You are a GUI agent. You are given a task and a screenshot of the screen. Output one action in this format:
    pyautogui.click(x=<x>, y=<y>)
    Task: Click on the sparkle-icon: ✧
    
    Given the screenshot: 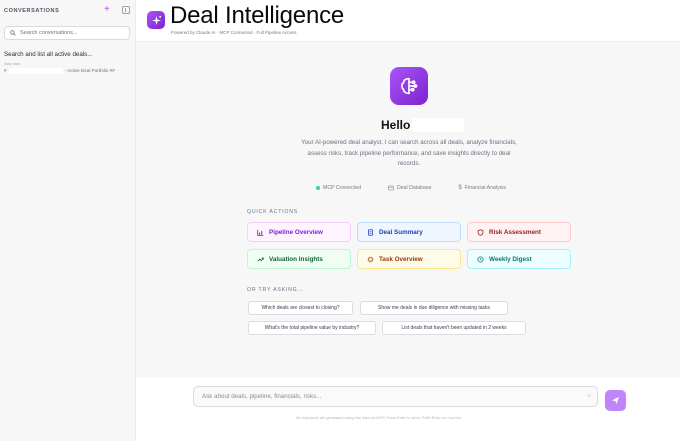 What is the action you would take?
    pyautogui.click(x=589, y=396)
    